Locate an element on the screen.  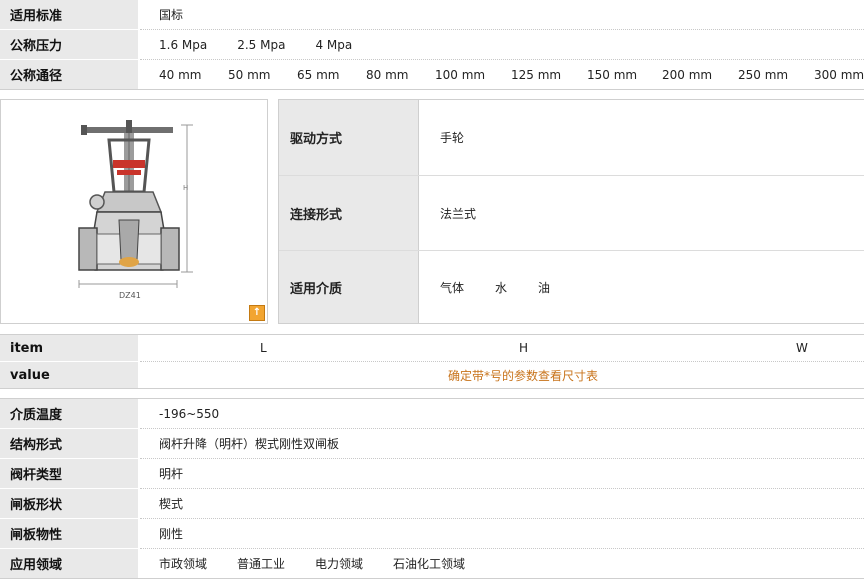
size-item: 100 mm is located at coordinates (460, 74).